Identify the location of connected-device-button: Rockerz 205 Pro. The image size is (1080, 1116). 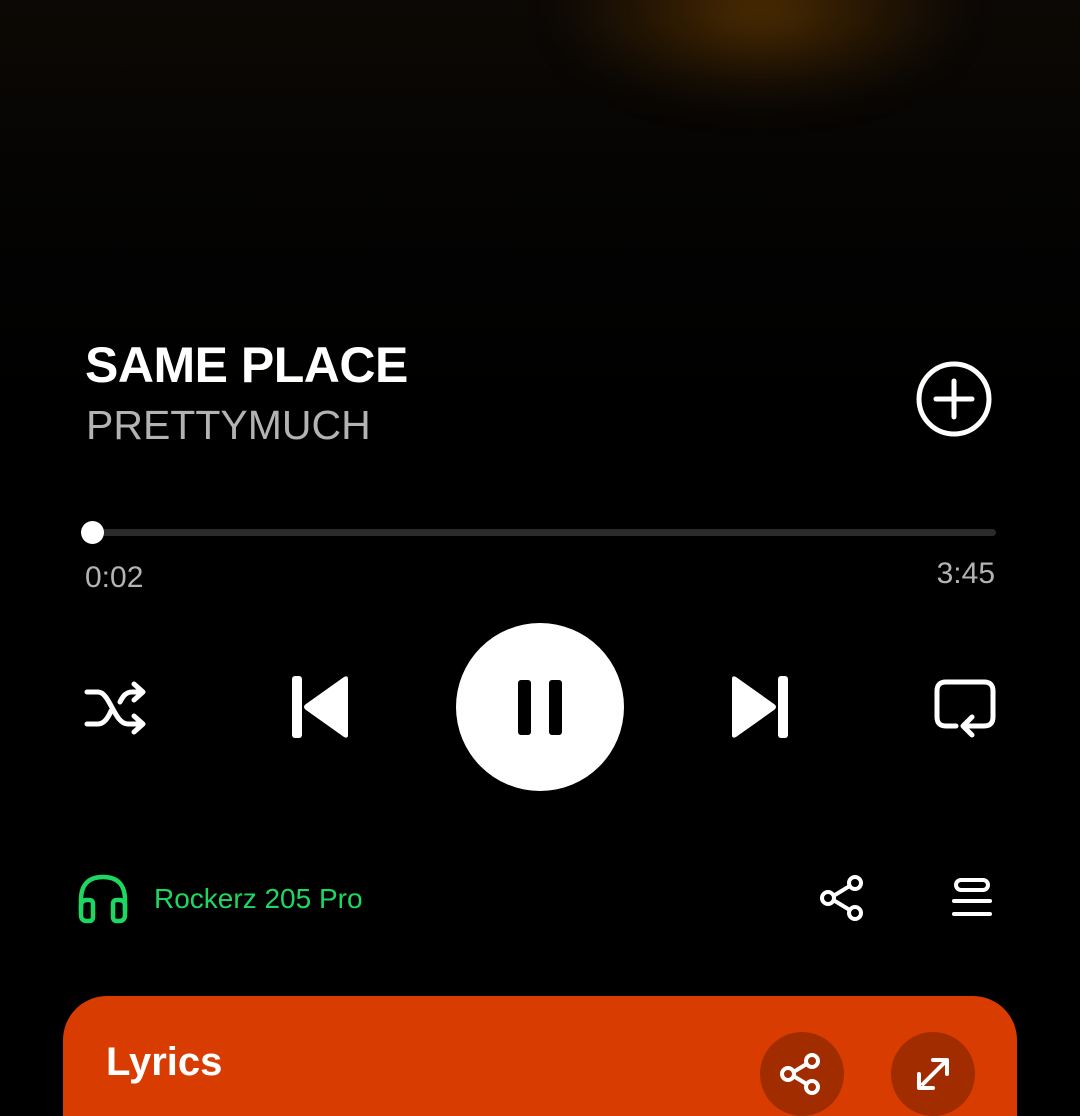
(219, 899).